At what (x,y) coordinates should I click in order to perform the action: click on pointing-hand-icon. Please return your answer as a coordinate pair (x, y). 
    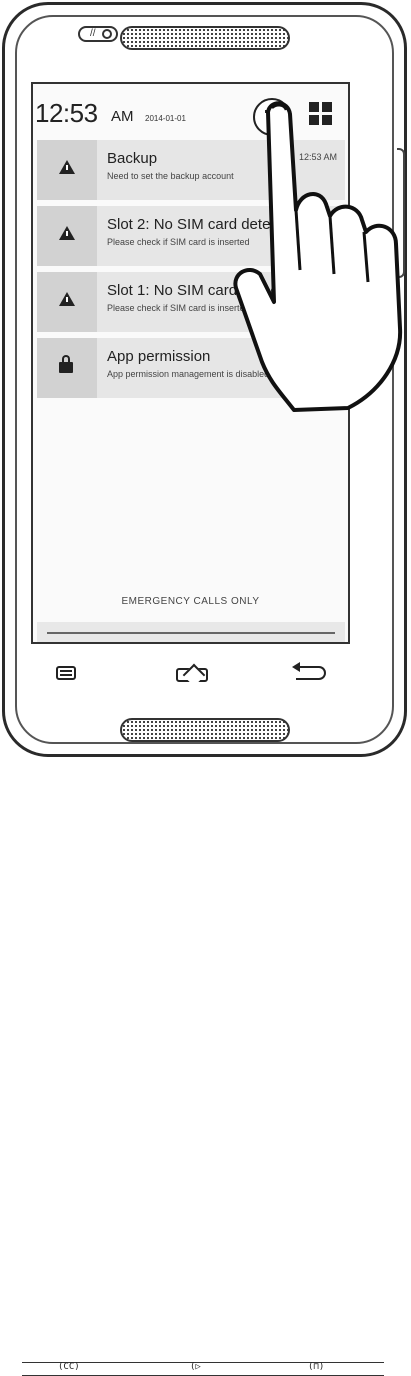
    Looking at the image, I should click on (318, 256).